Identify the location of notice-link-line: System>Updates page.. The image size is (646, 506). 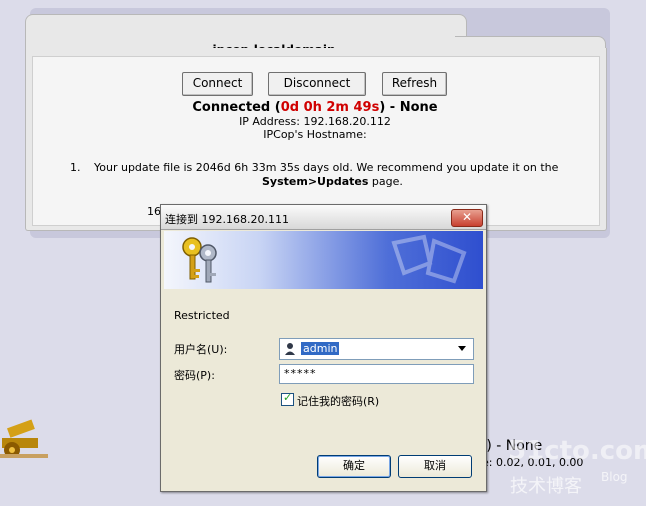
(332, 182).